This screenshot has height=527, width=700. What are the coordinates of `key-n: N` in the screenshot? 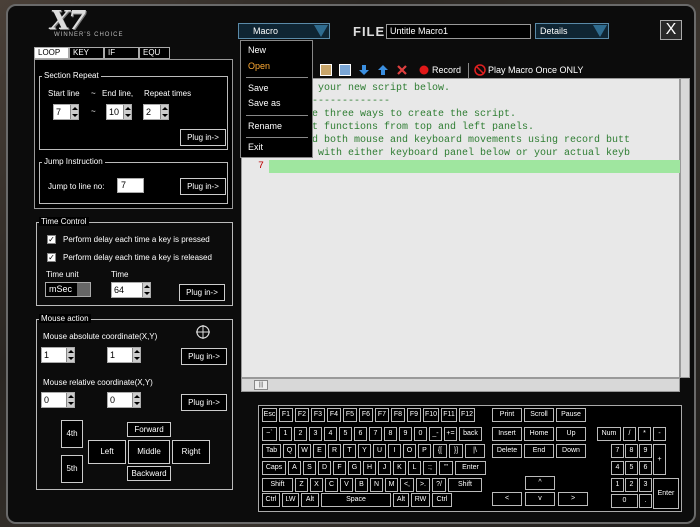 It's located at (376, 485).